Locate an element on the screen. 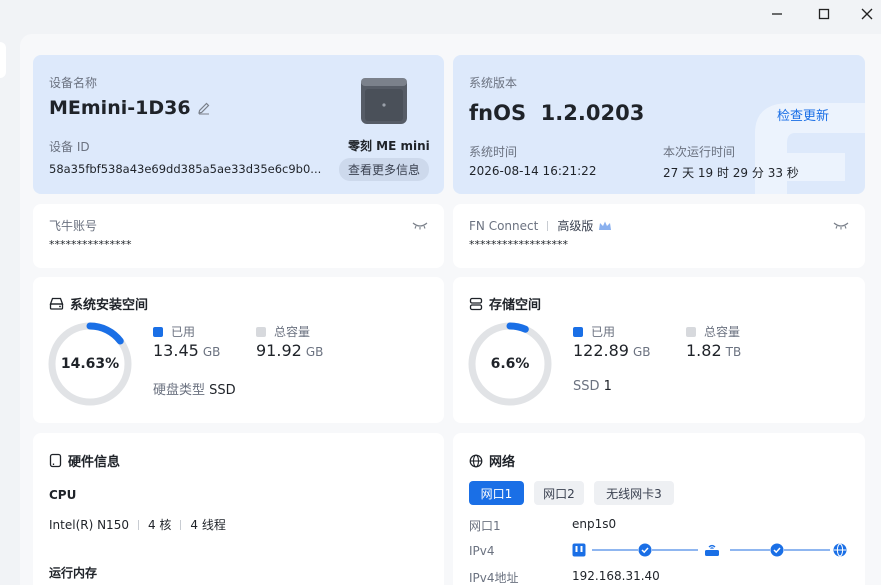 The width and height of the screenshot is (881, 585). disk-type: 硬盘类型 SSD is located at coordinates (194, 388).